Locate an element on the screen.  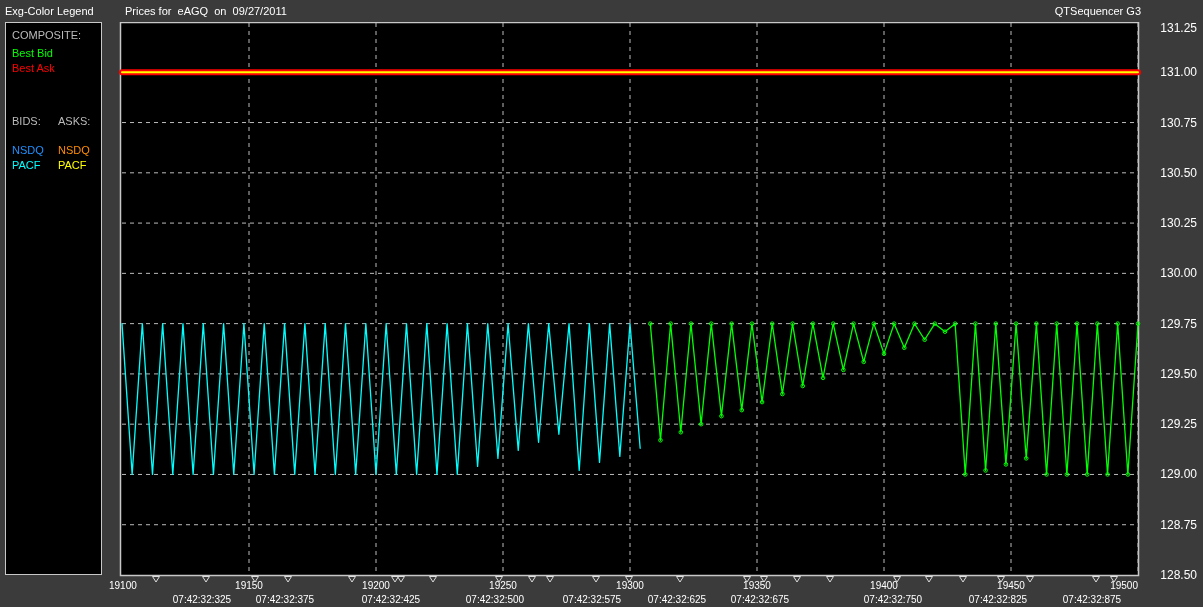
y-axis-label: 130.00 is located at coordinates (1178, 273).